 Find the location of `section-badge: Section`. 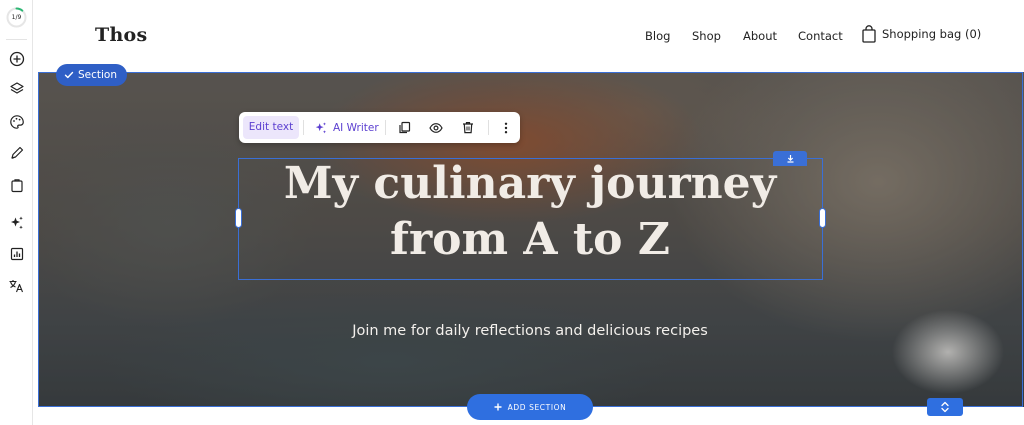

section-badge: Section is located at coordinates (92, 75).